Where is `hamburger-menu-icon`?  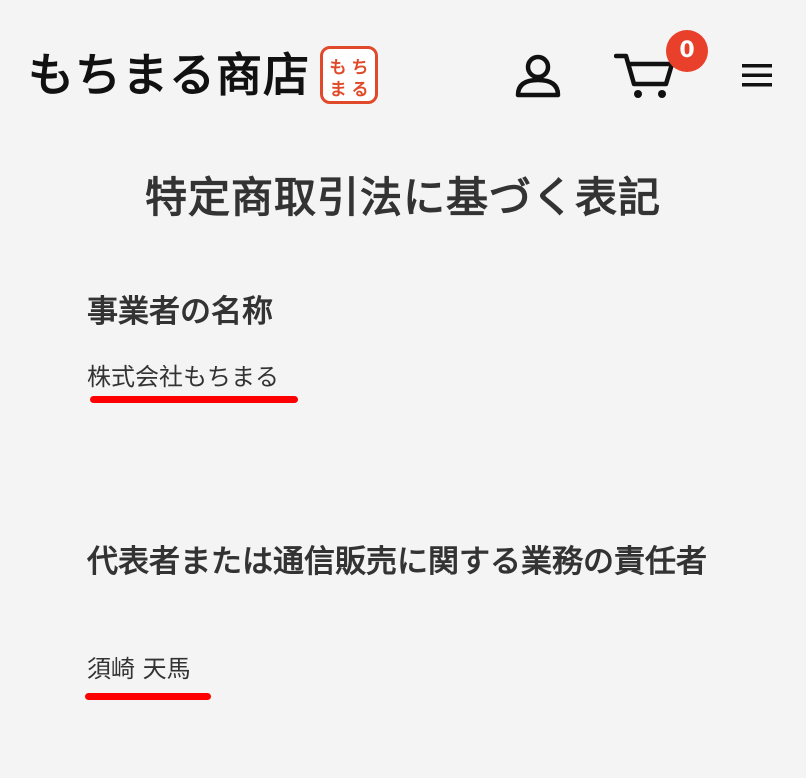
hamburger-menu-icon is located at coordinates (757, 75).